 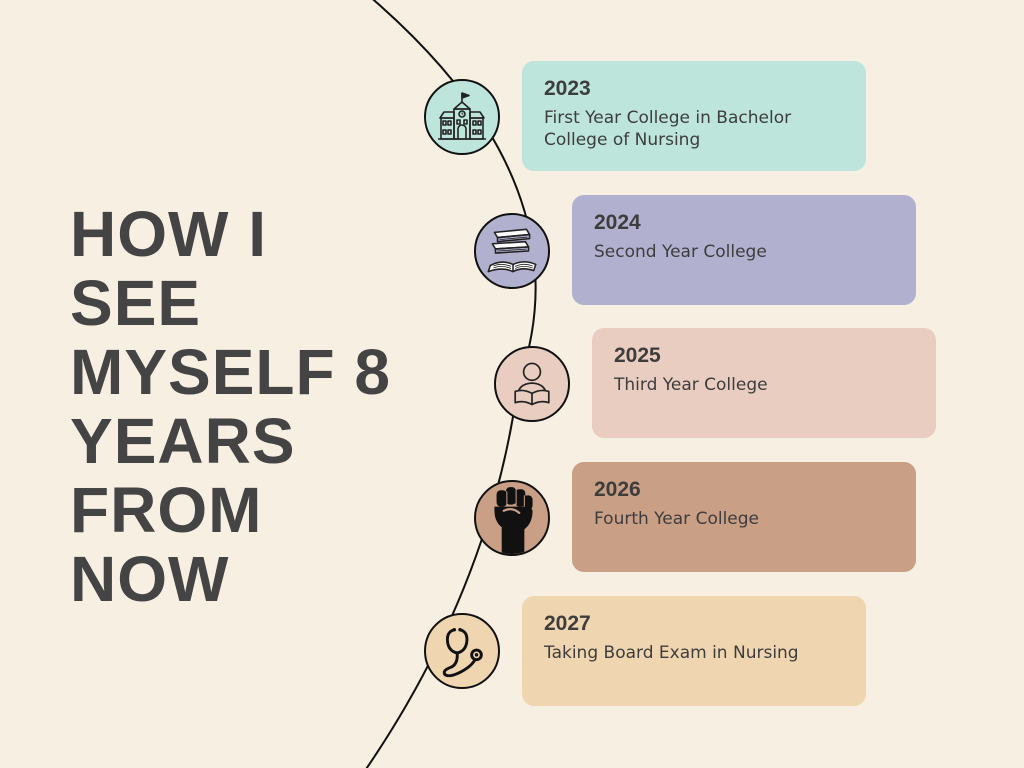 I want to click on timeline-year: 2025, so click(x=637, y=355).